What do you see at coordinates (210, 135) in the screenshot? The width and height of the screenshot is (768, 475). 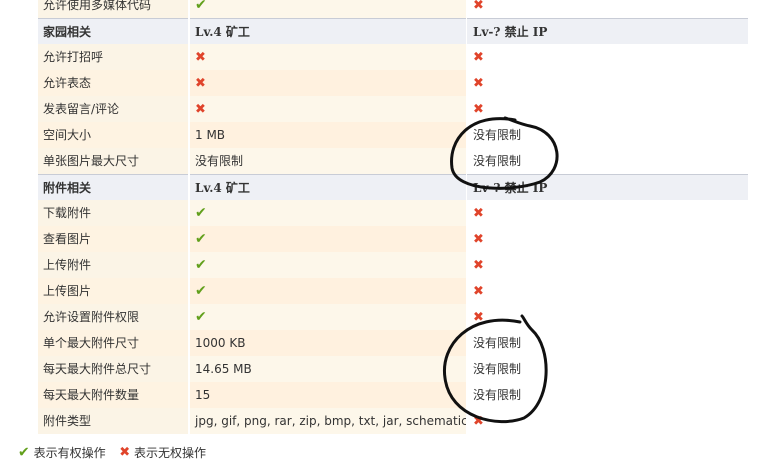 I see `cell-text: 1 MB` at bounding box center [210, 135].